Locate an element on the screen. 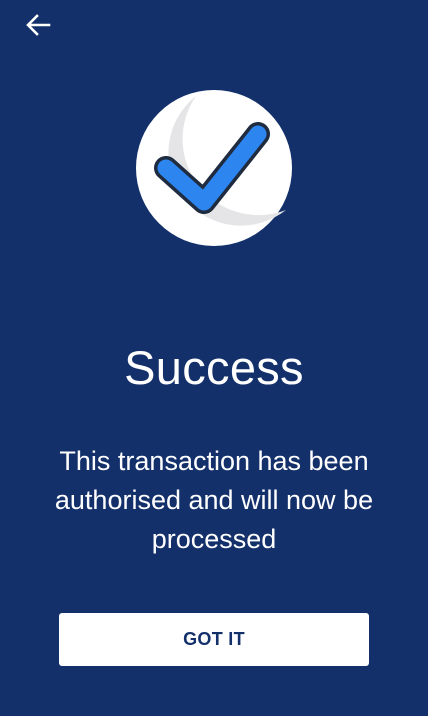 The image size is (428, 716). checkmark-icon is located at coordinates (214, 168).